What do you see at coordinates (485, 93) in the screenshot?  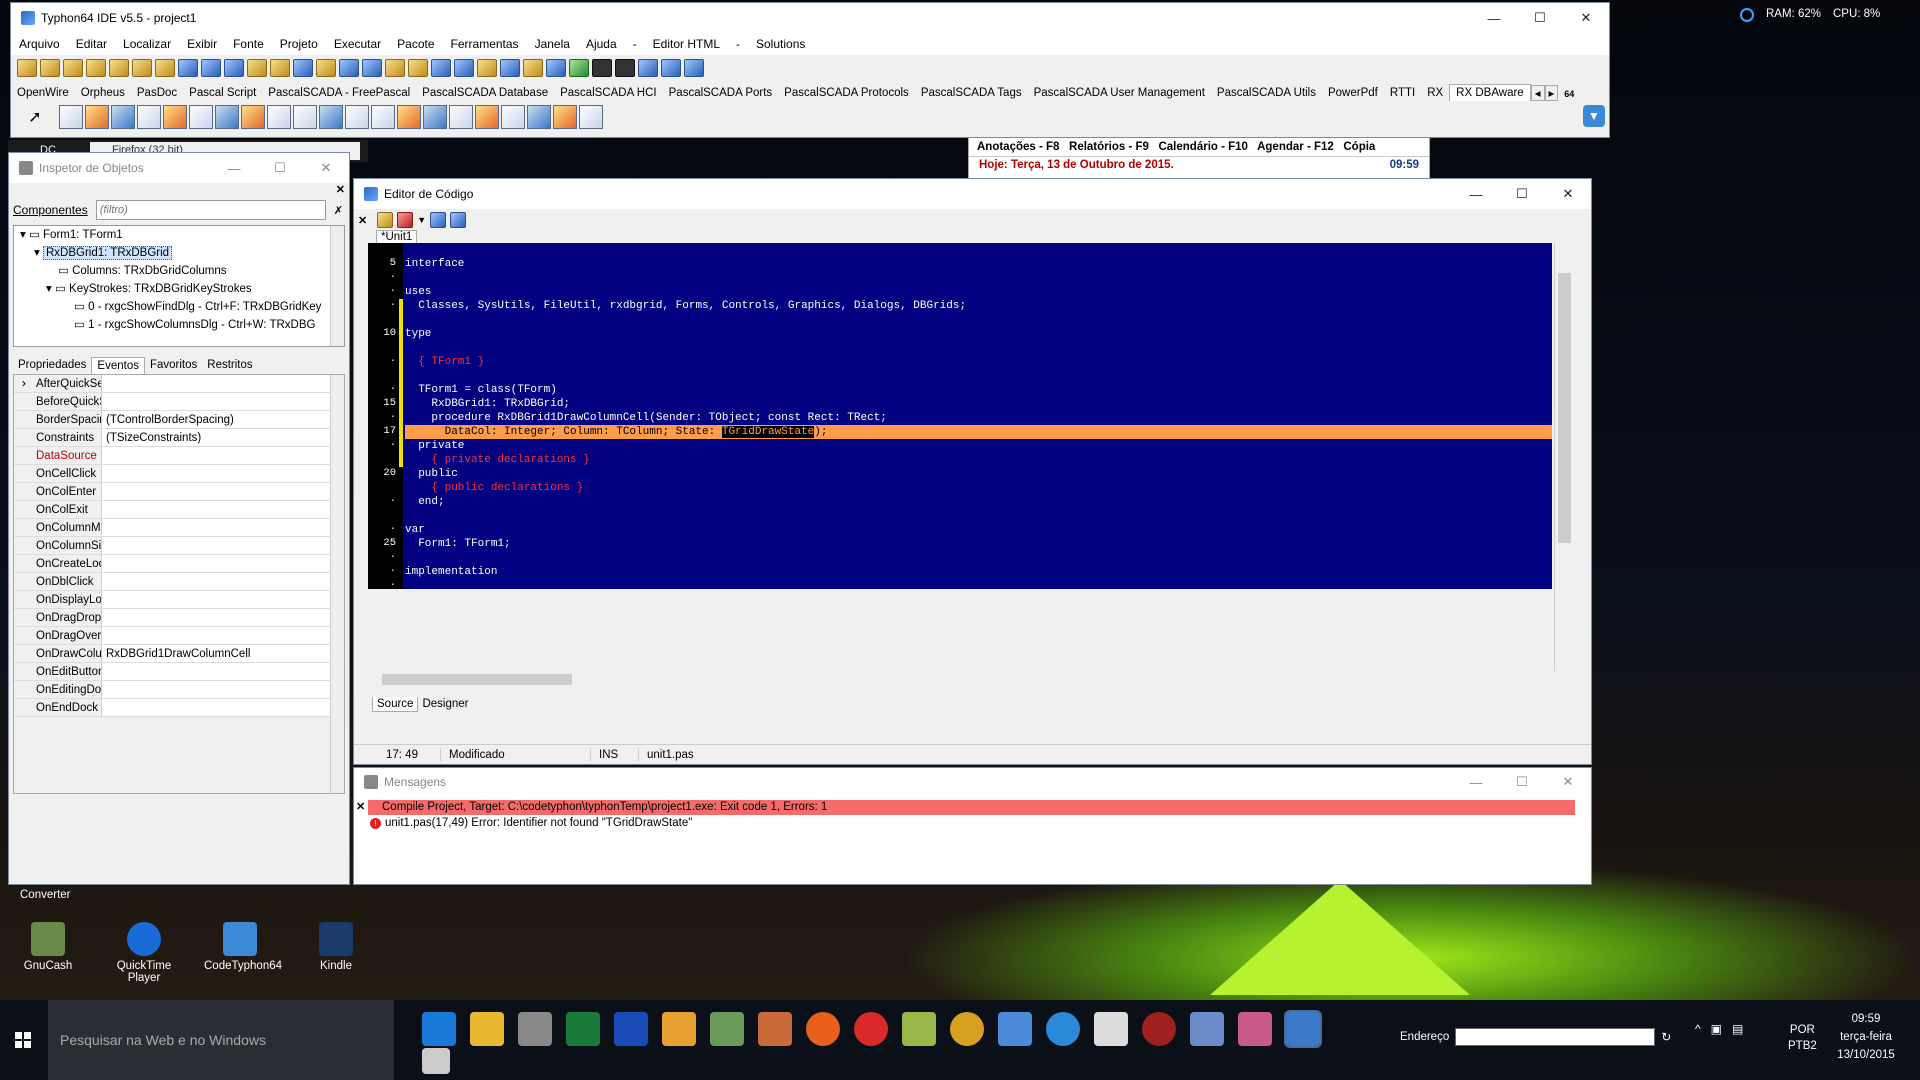 I see `palette-tab: PascalSCADA Database` at bounding box center [485, 93].